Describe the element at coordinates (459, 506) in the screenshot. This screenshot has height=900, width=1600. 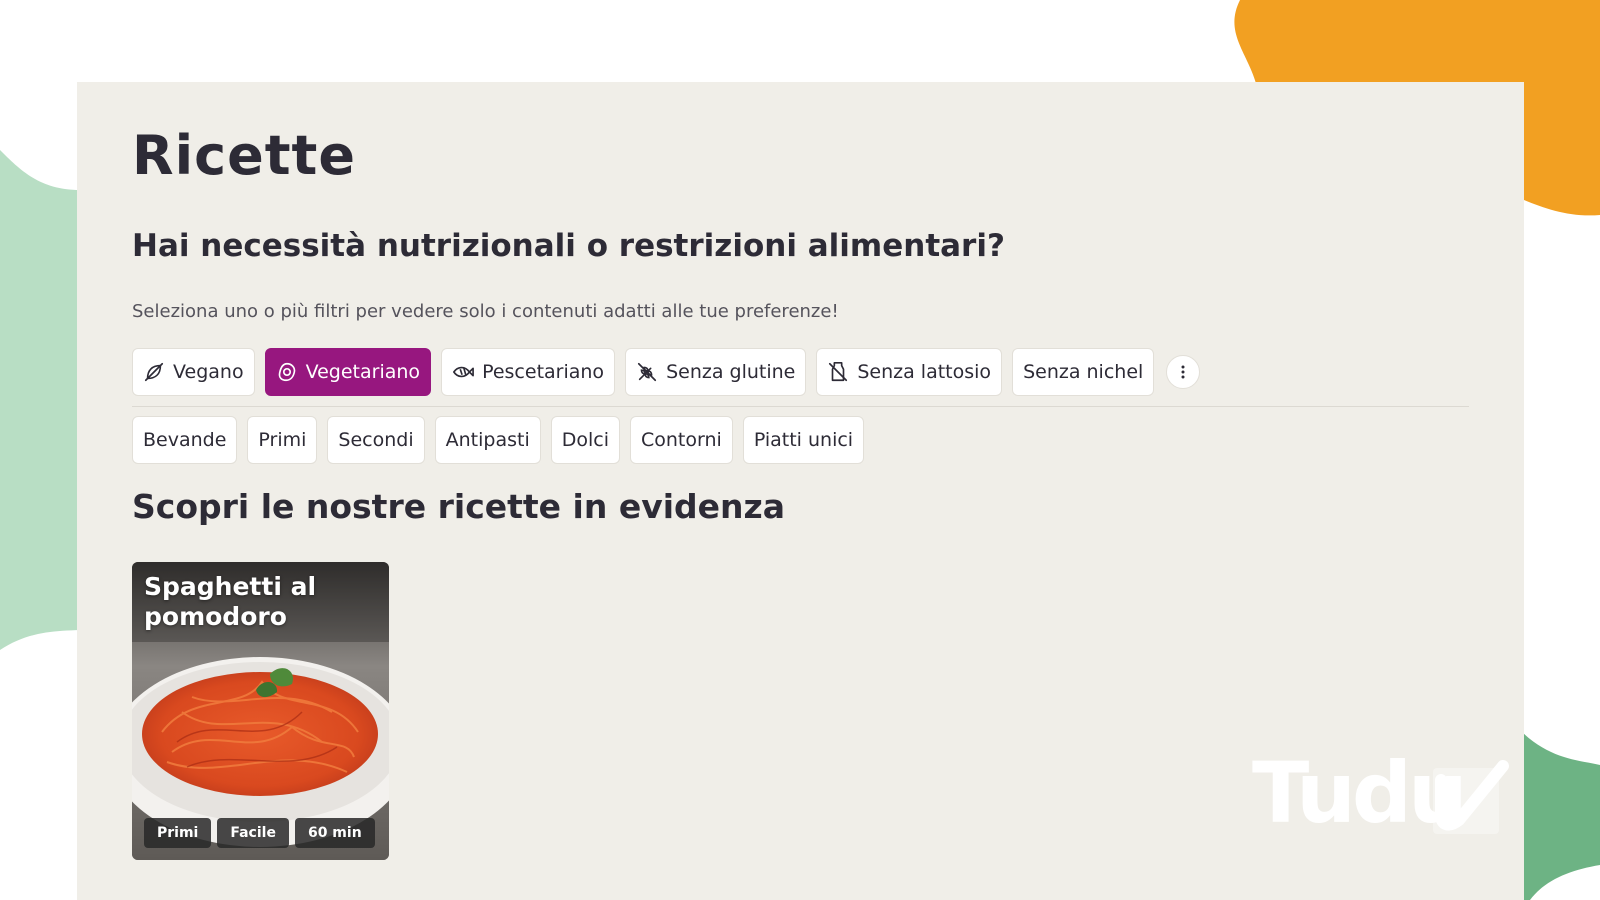
I see `featured-heading: Scopri le nostre ricette in evidenza` at that location.